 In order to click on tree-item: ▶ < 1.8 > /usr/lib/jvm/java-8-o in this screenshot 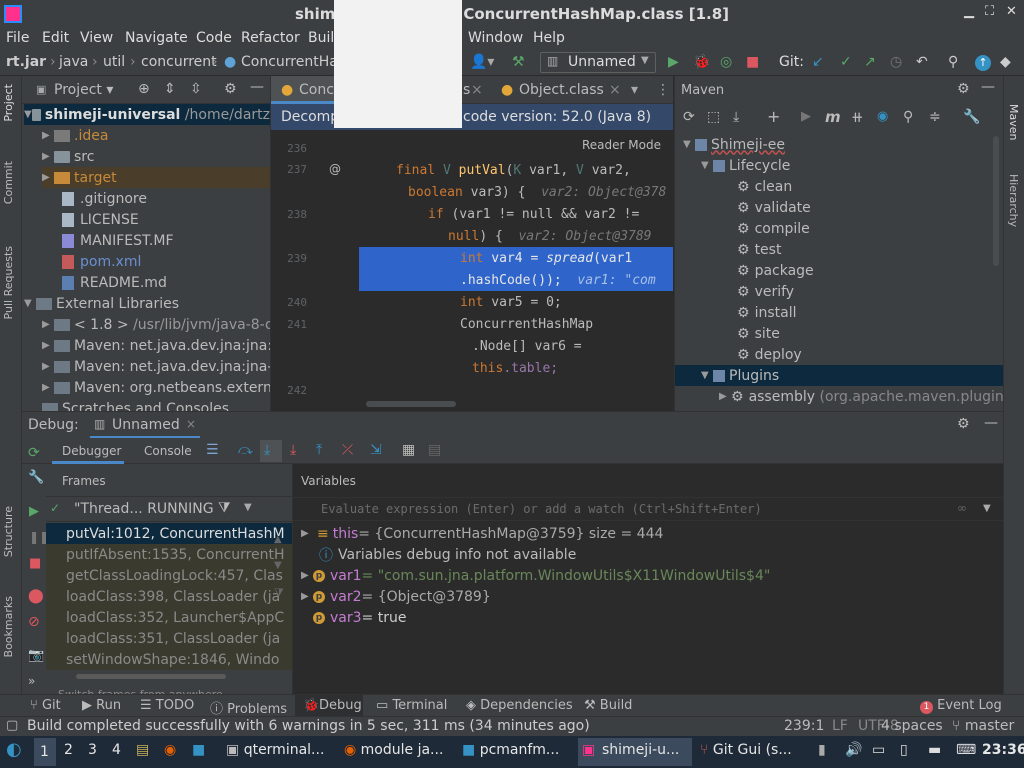, I will do `click(156, 324)`.